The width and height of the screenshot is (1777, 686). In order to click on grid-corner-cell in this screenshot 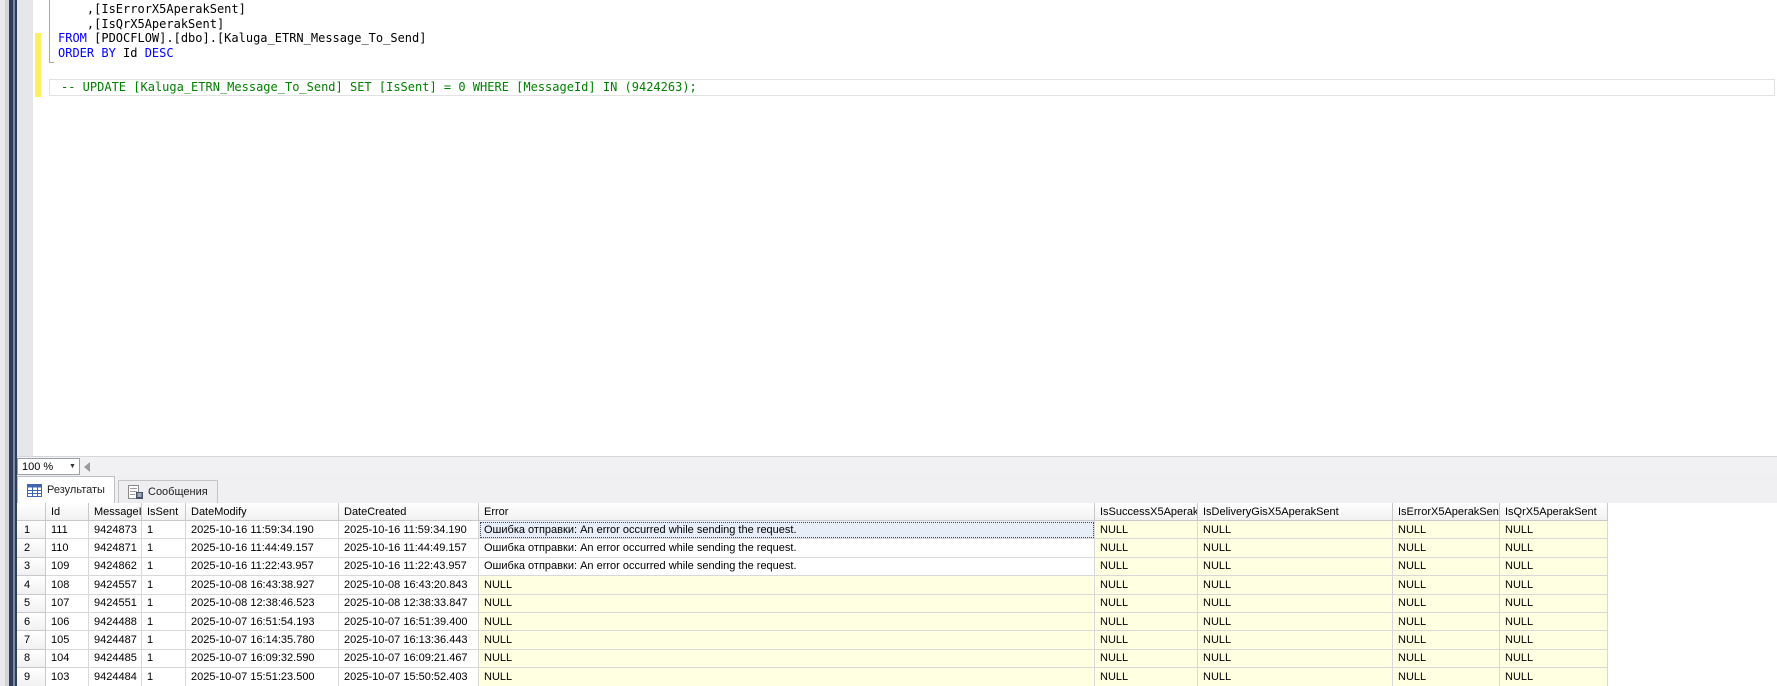, I will do `click(31, 512)`.